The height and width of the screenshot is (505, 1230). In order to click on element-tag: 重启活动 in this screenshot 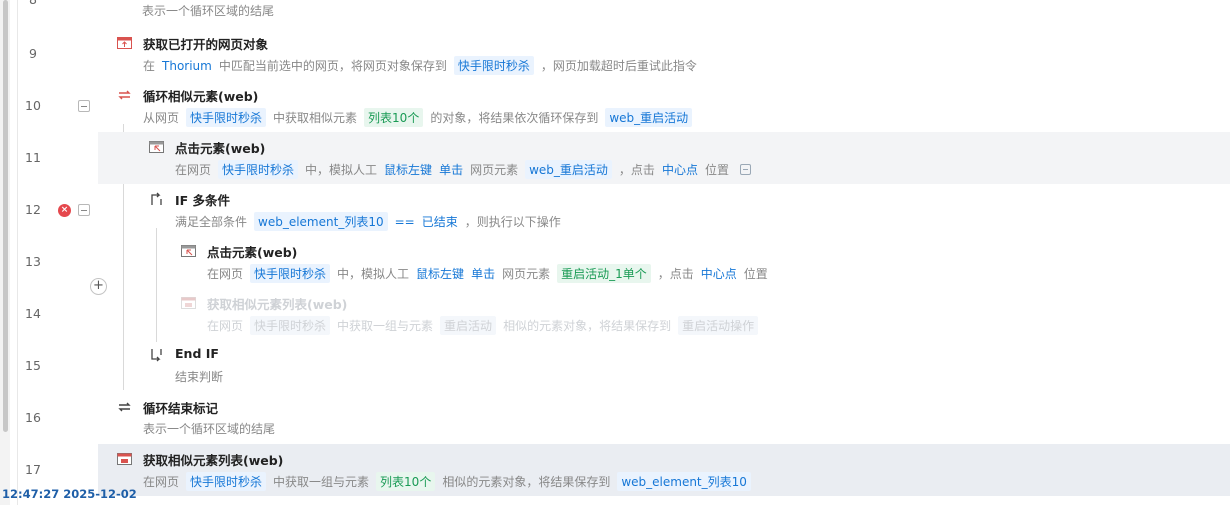, I will do `click(468, 325)`.